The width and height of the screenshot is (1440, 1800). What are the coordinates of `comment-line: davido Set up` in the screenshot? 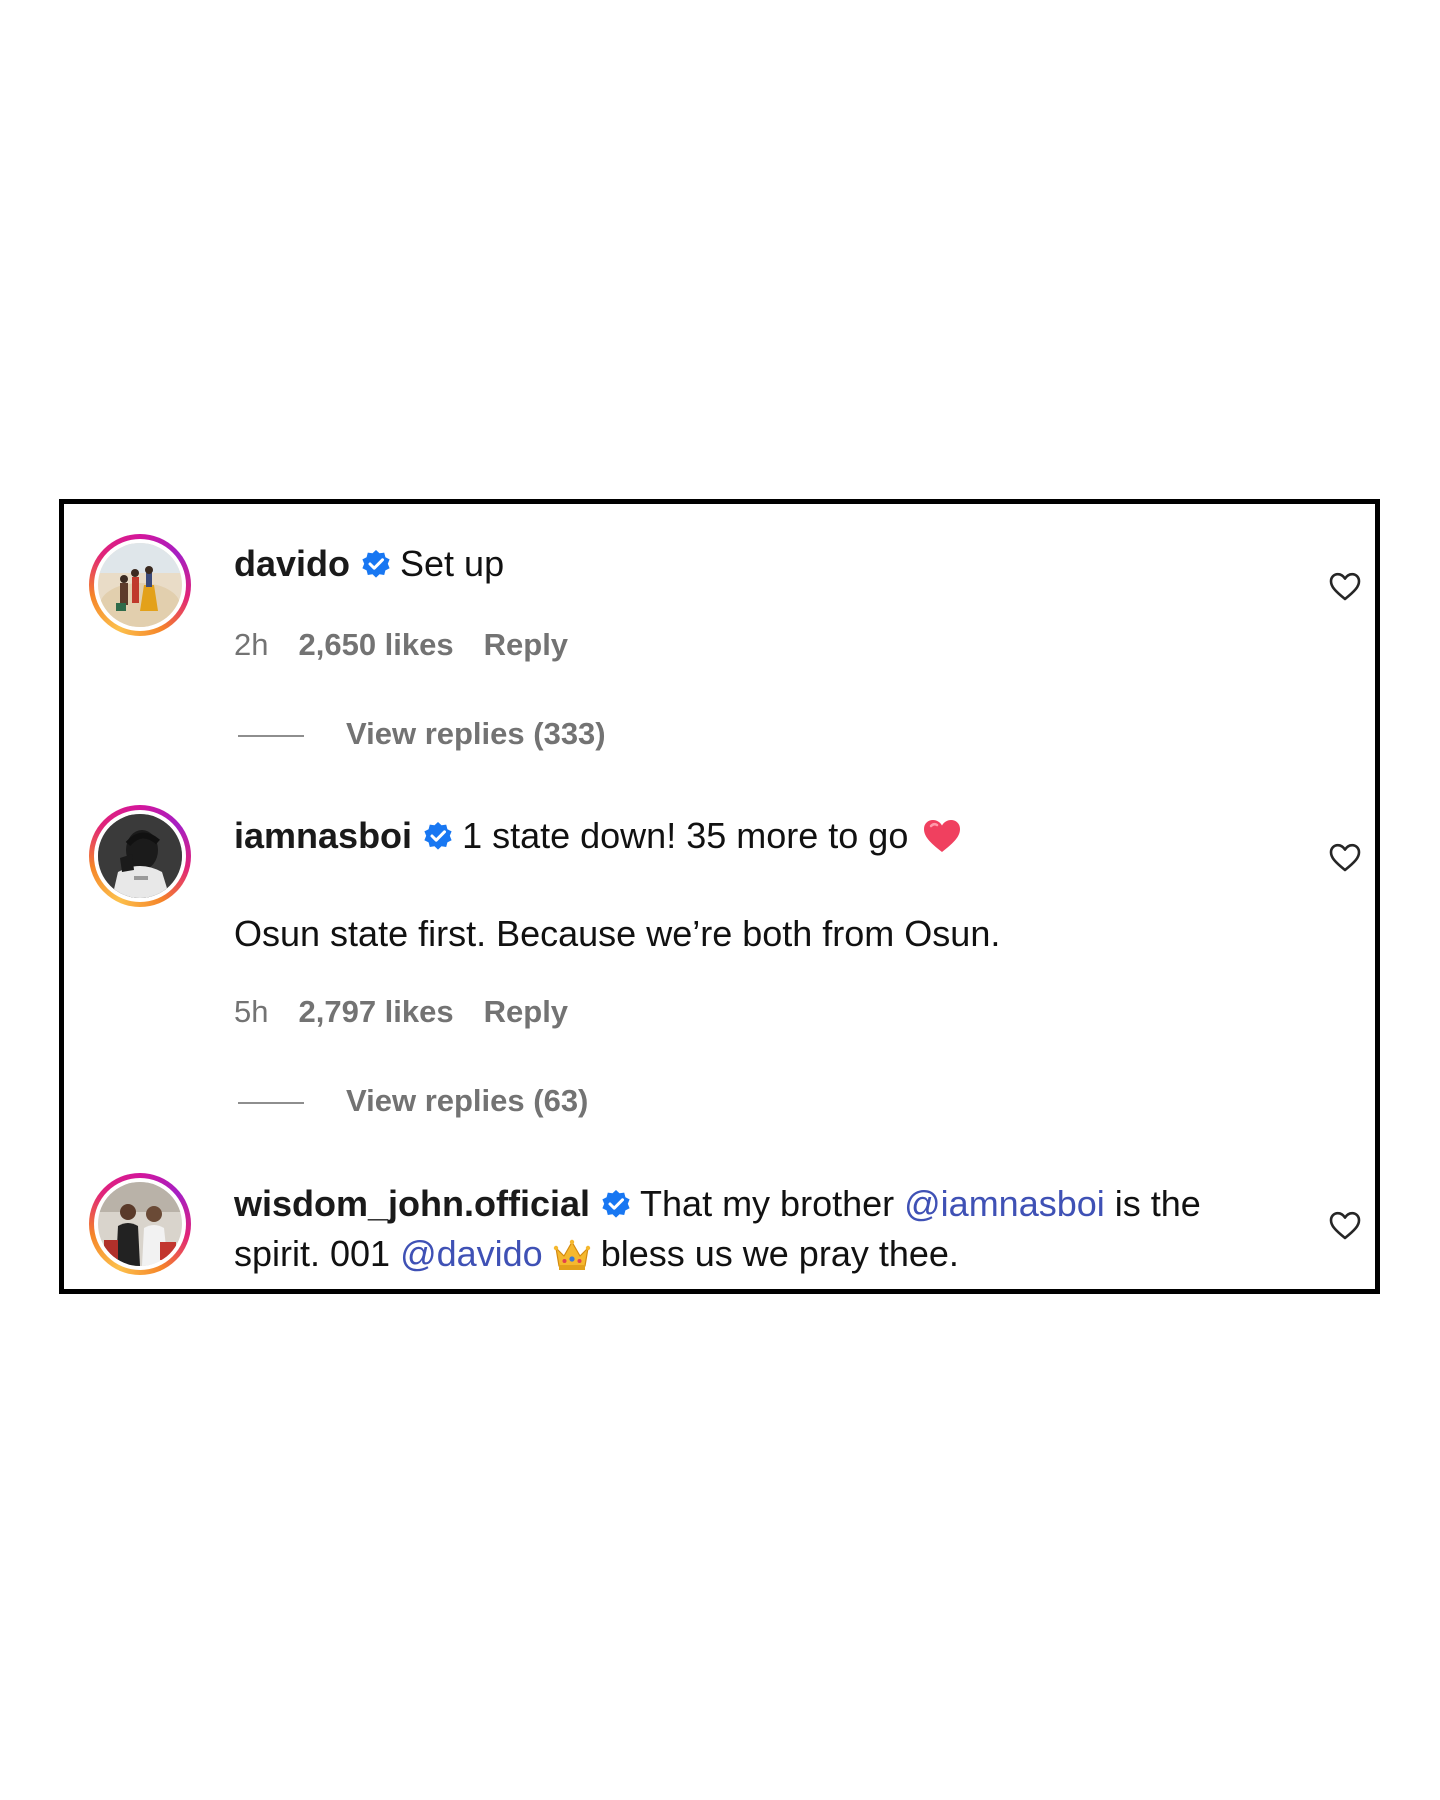 It's located at (369, 564).